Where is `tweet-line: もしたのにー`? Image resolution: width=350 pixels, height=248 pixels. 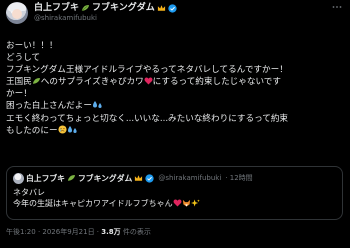
tweet-line: もしたのにー is located at coordinates (176, 131).